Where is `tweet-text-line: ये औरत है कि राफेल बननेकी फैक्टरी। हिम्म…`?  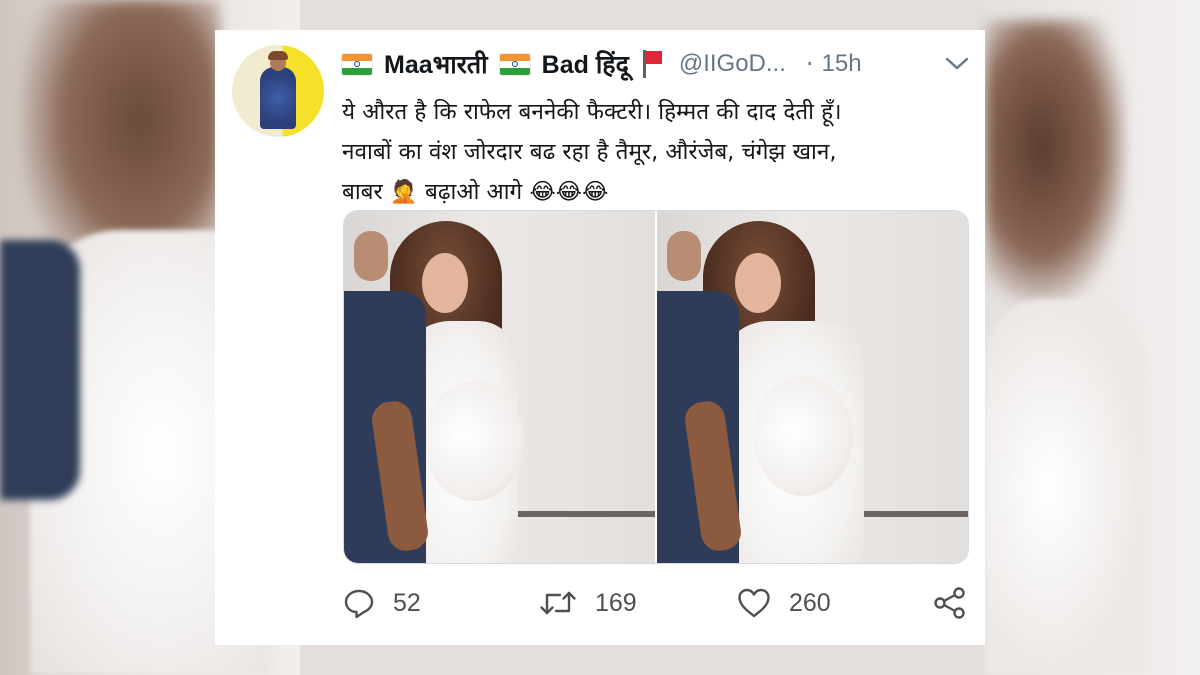
tweet-text-line: ये औरत है कि राफेल बननेकी फैक्टरी। हिम्म… is located at coordinates (592, 112).